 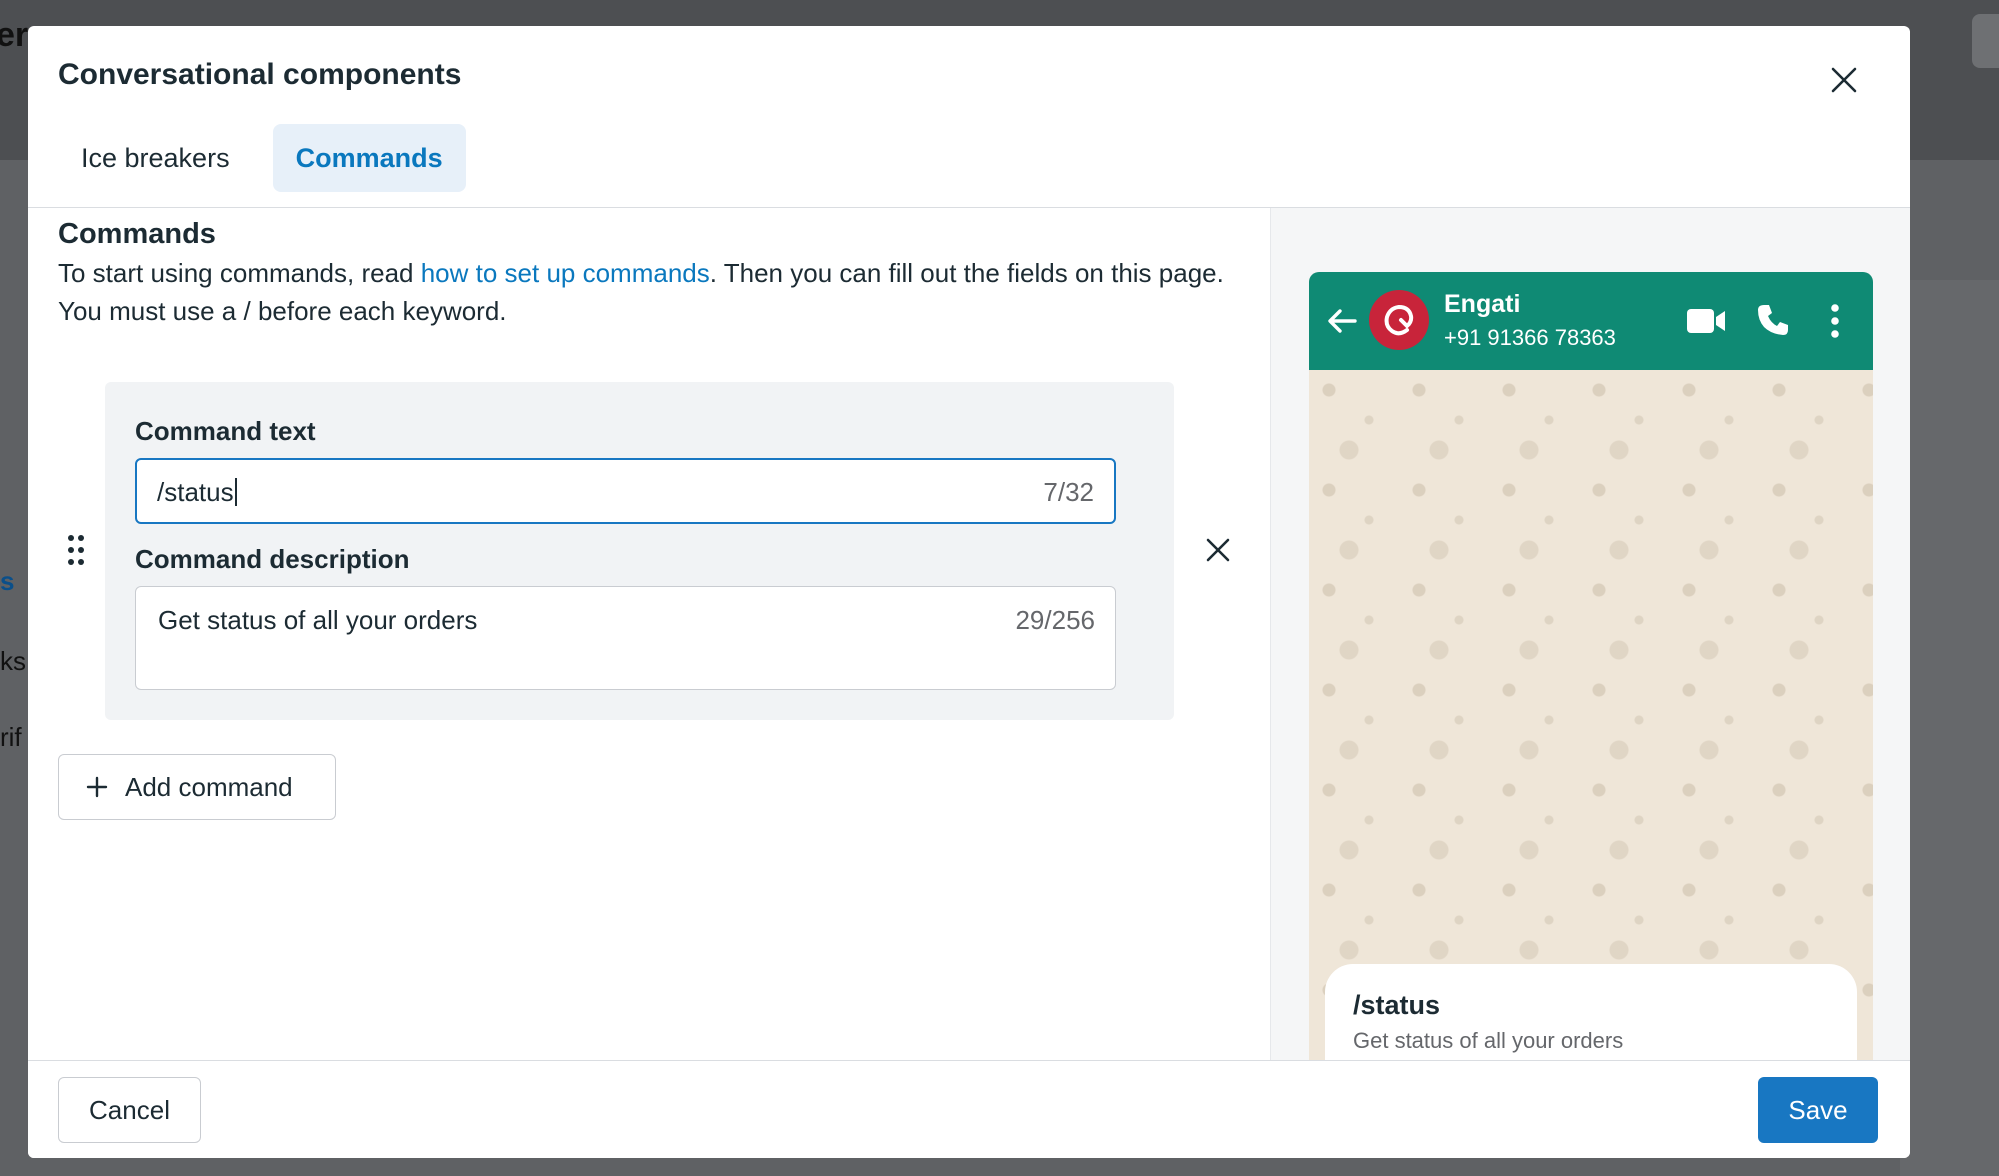 I want to click on drag-handle, so click(x=76, y=550).